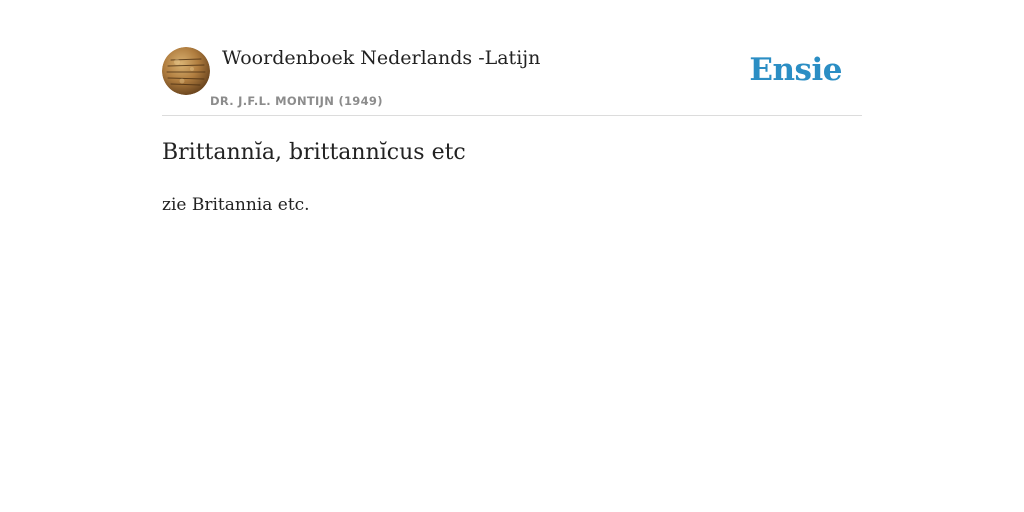 This screenshot has width=1024, height=512. Describe the element at coordinates (381, 58) in the screenshot. I see `dictionary-title-link: Woordenboek Nederlands -Latijn` at that location.